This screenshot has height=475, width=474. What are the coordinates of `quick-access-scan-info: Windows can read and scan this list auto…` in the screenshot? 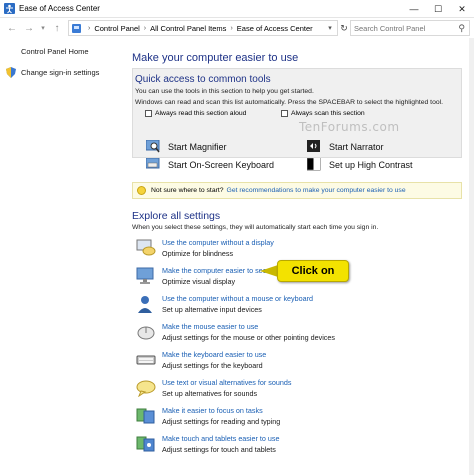 It's located at (289, 102).